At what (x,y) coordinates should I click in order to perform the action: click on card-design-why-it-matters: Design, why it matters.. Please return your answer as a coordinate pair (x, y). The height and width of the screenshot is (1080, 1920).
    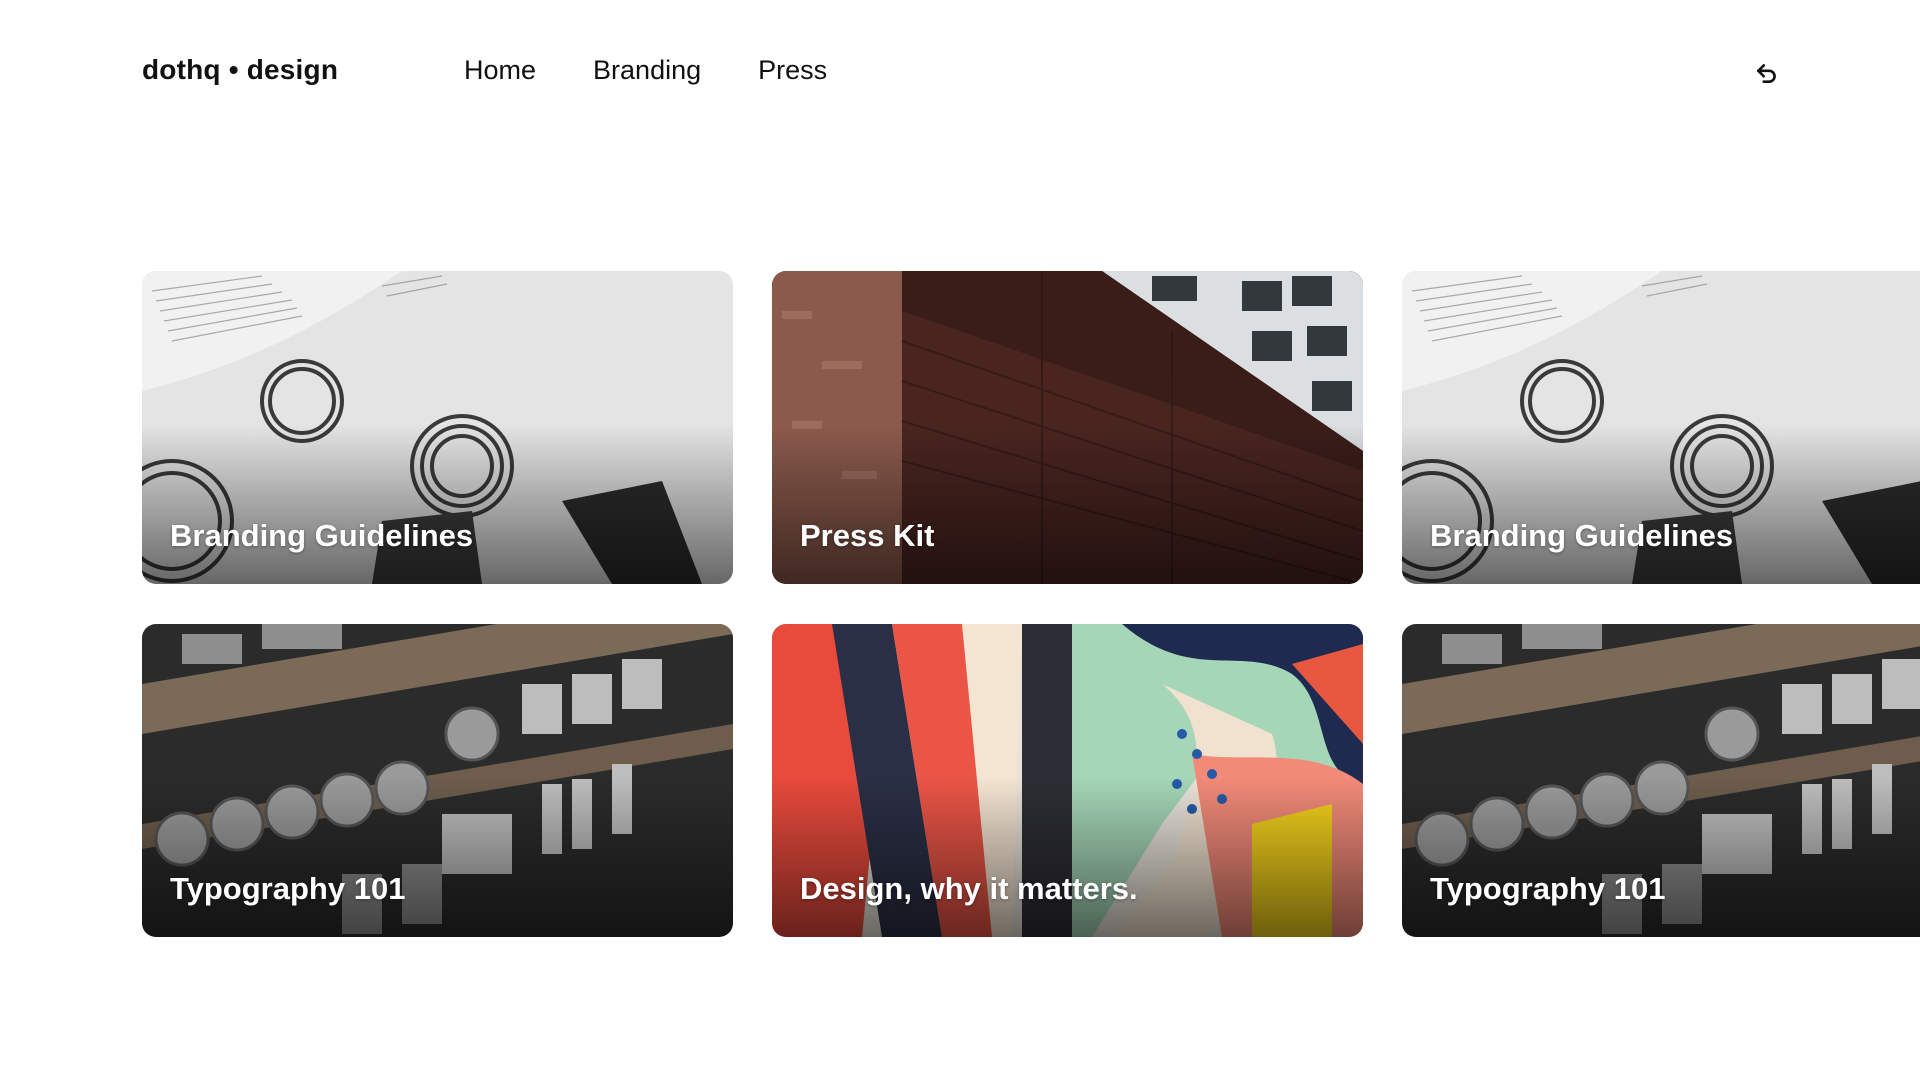
    Looking at the image, I should click on (1067, 780).